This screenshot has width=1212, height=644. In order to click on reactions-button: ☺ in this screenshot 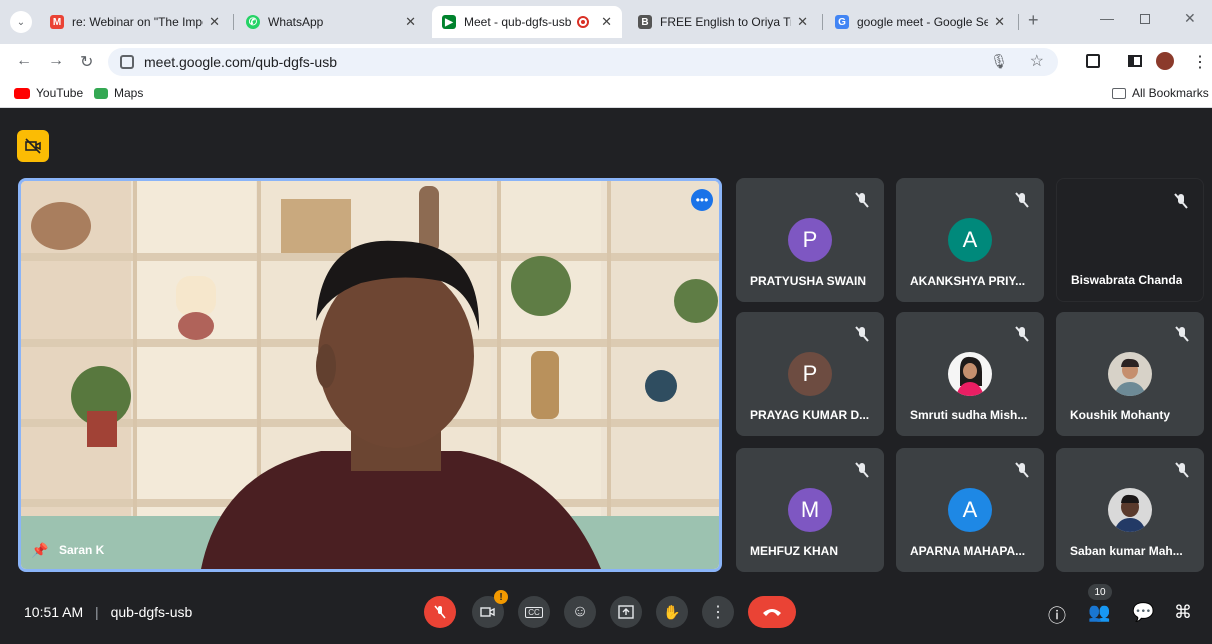, I will do `click(580, 612)`.